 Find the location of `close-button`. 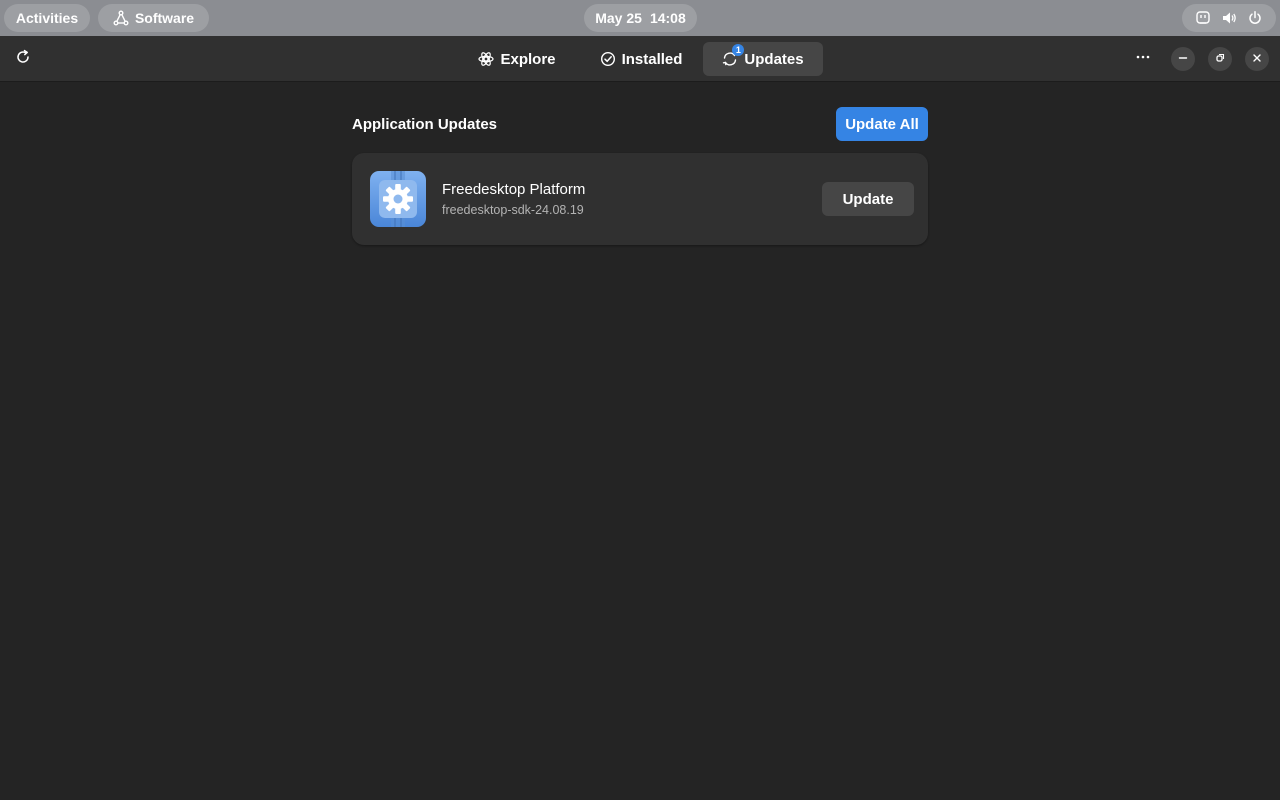

close-button is located at coordinates (1257, 59).